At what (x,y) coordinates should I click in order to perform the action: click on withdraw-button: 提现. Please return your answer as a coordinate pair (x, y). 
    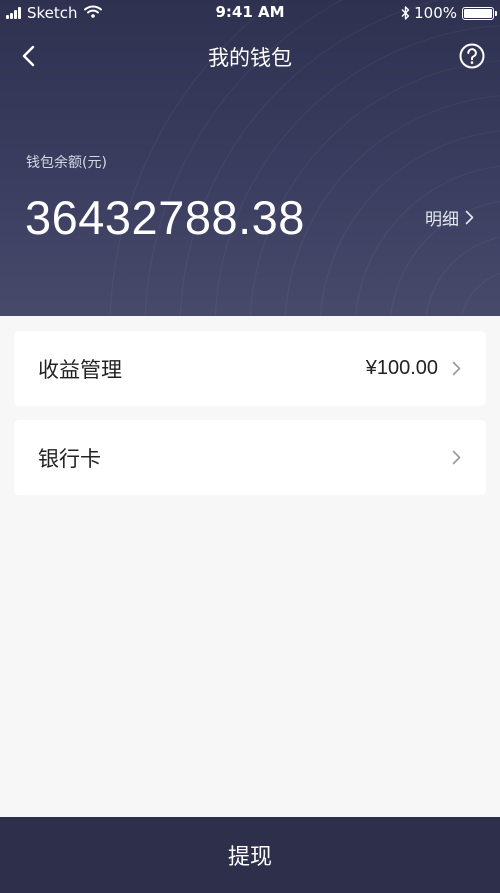
    Looking at the image, I should click on (250, 855).